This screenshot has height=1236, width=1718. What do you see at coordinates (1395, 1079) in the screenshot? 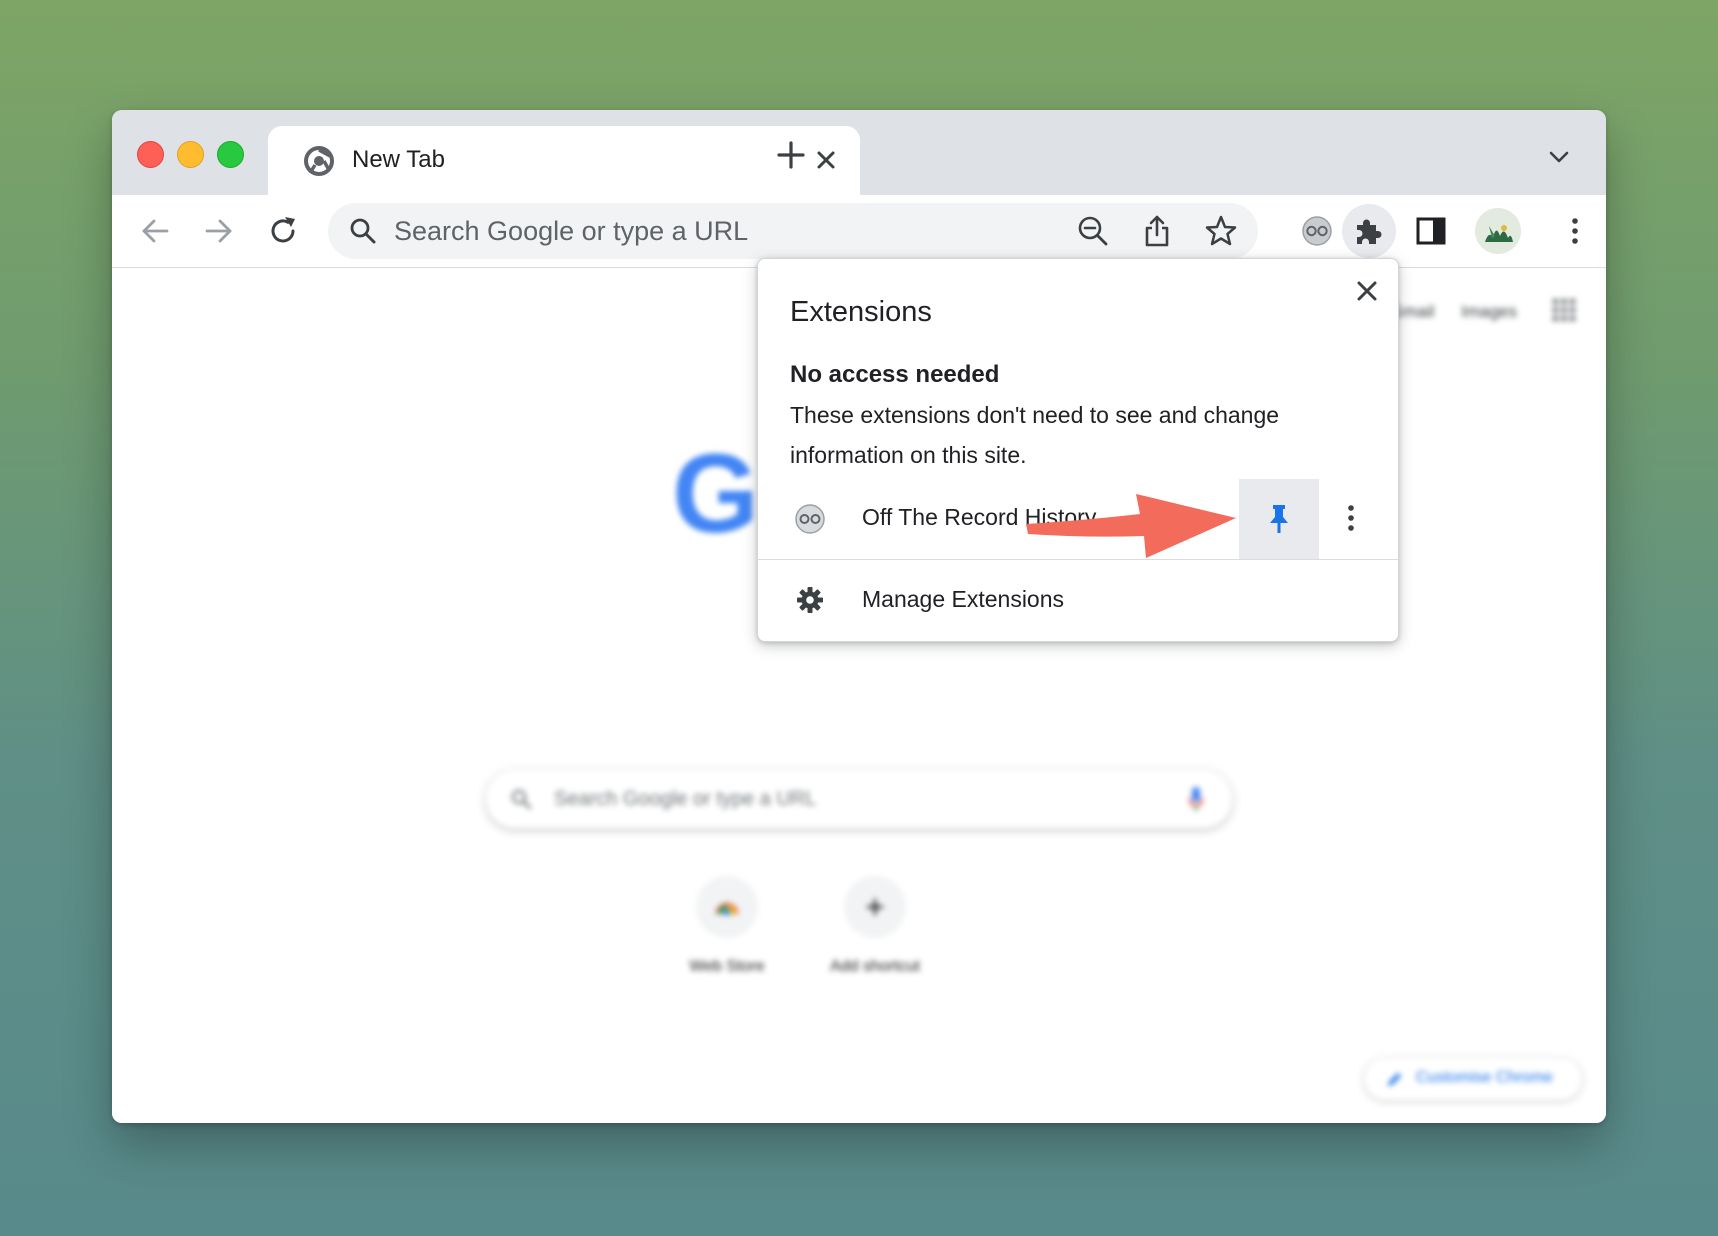
I see `pencil-icon` at bounding box center [1395, 1079].